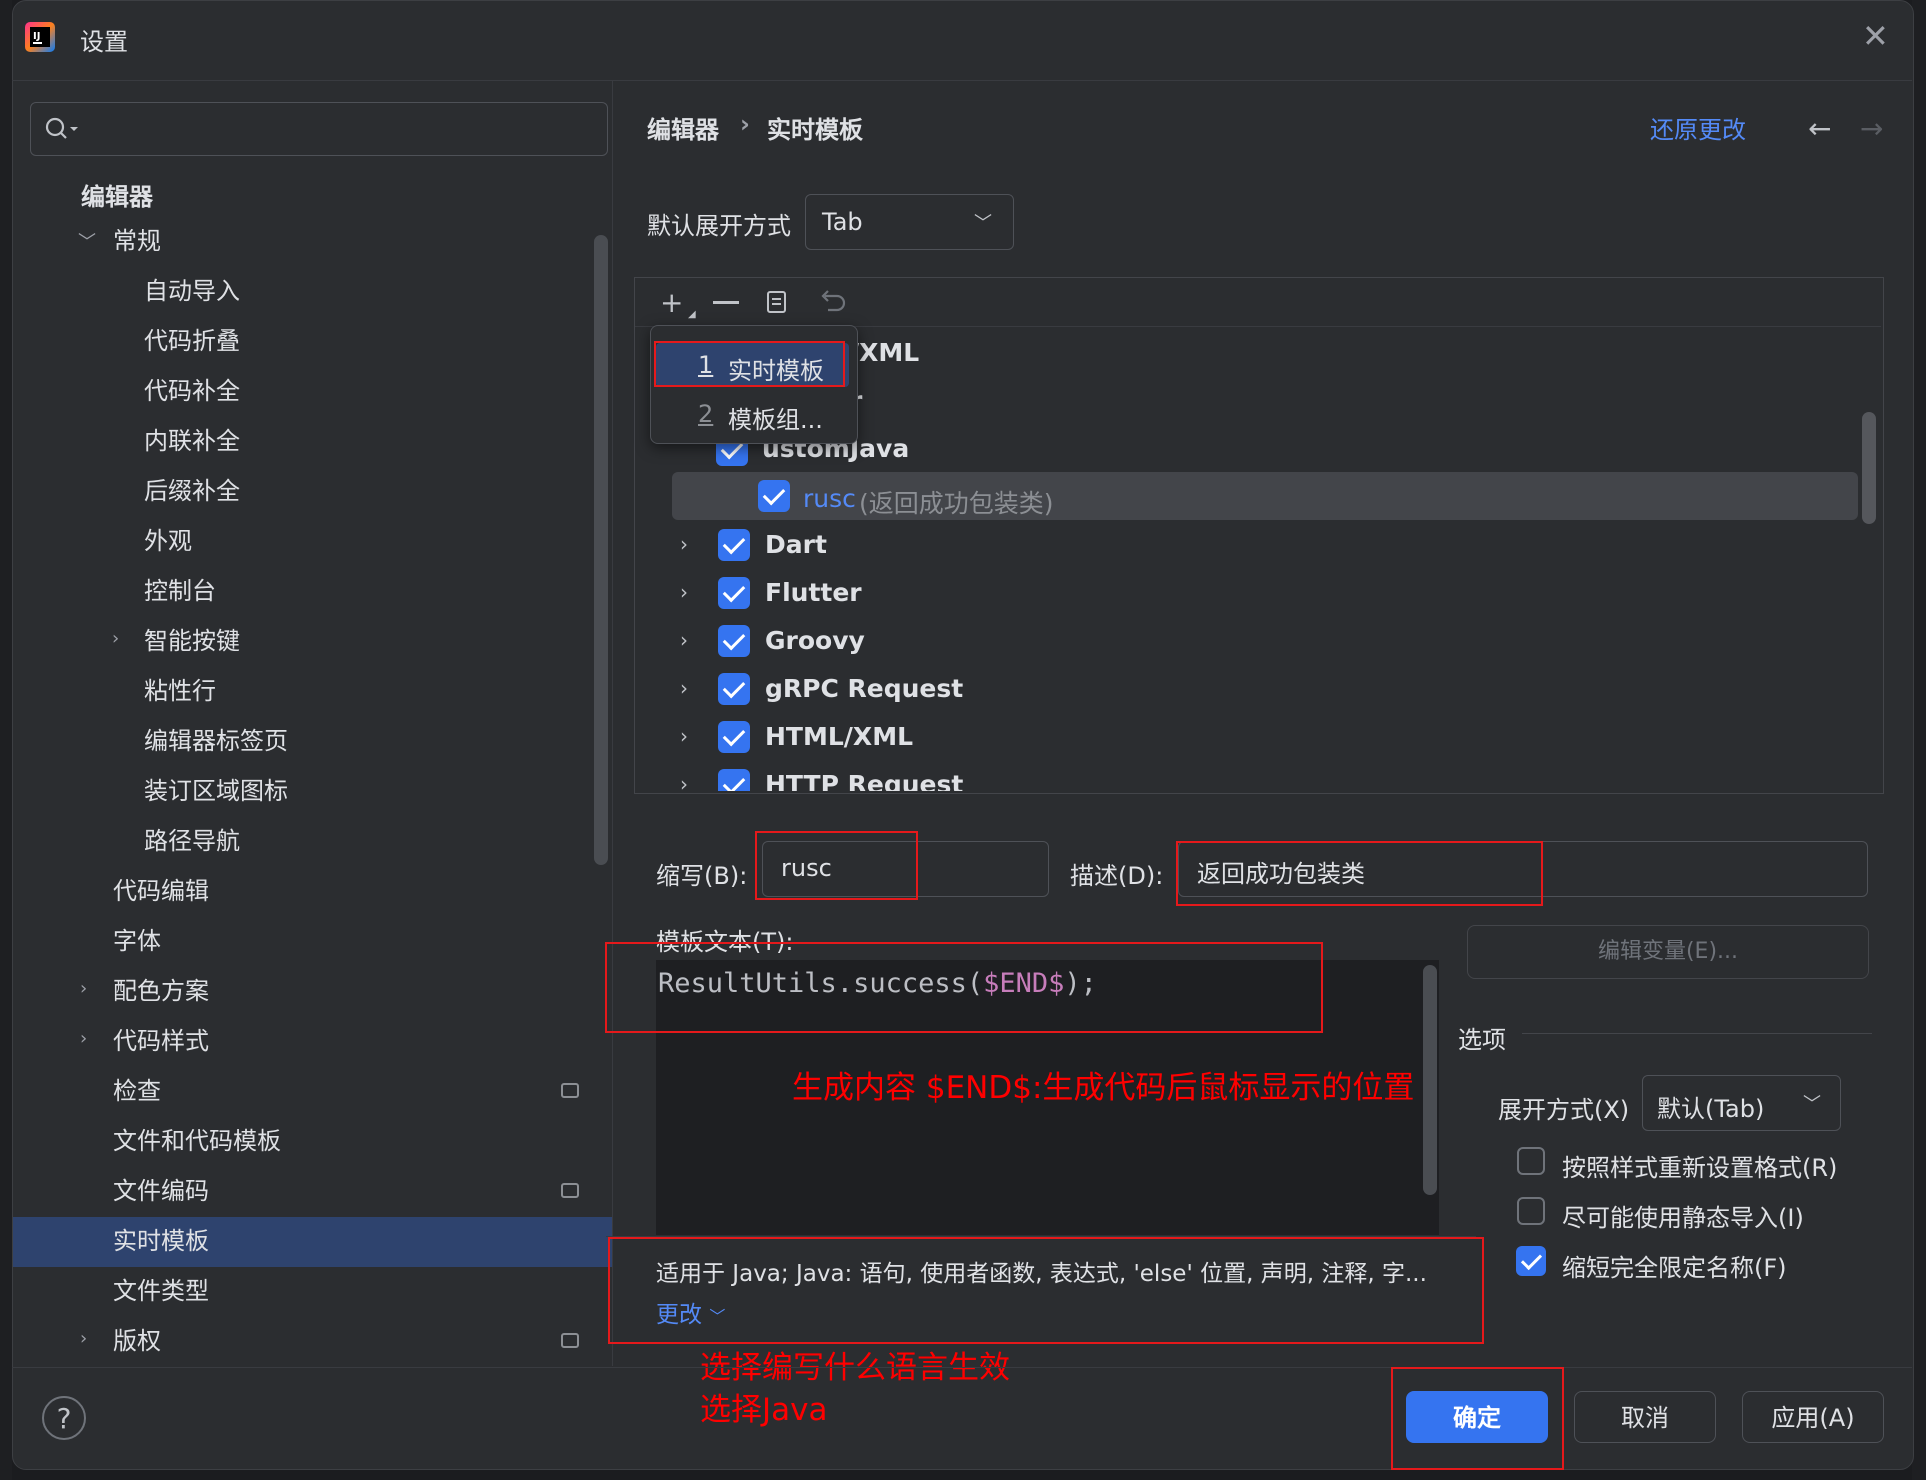  What do you see at coordinates (161, 991) in the screenshot?
I see `tree-item-color-scheme: 配色方案` at bounding box center [161, 991].